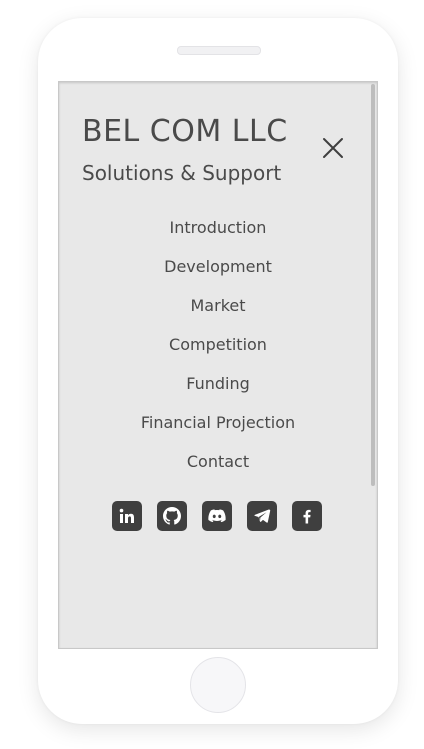  What do you see at coordinates (218, 429) in the screenshot?
I see `nav-item-financial-projection: Financial Projection` at bounding box center [218, 429].